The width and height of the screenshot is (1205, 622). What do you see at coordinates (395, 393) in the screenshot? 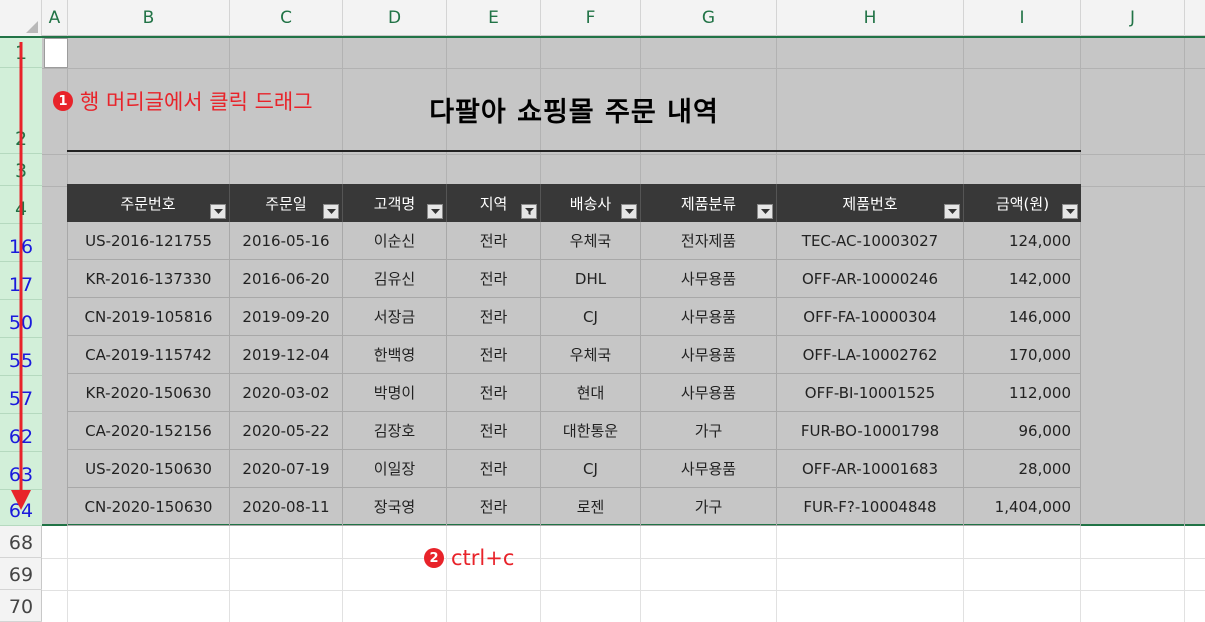
I see `cell-customer-name: 박명이` at bounding box center [395, 393].